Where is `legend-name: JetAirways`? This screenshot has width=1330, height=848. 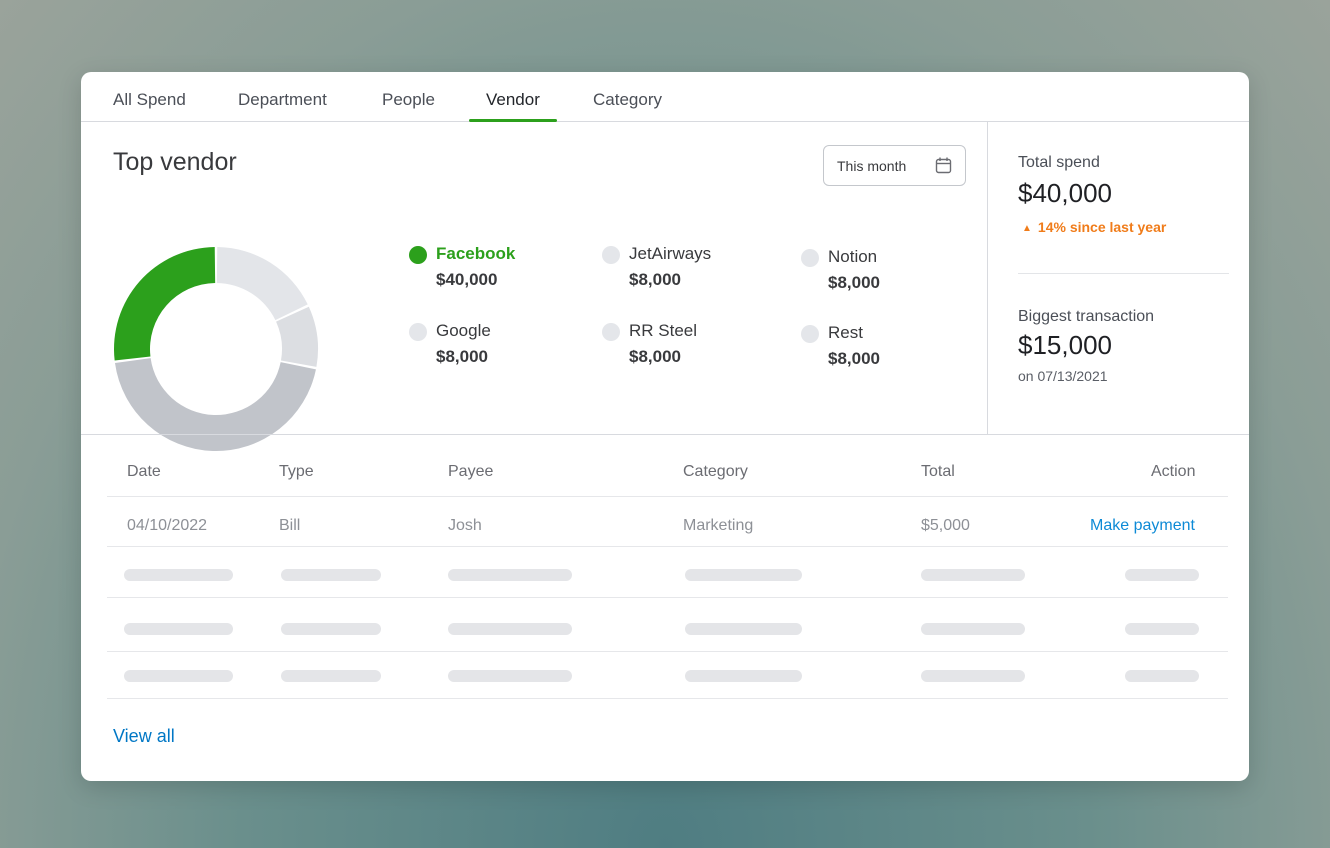
legend-name: JetAirways is located at coordinates (670, 253).